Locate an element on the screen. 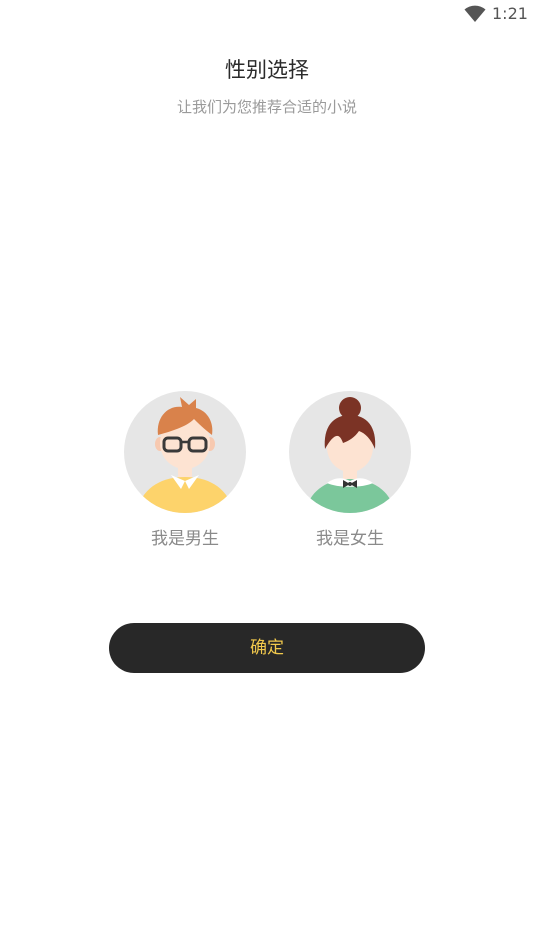 The image size is (534, 949). female-option: 我是女生 is located at coordinates (350, 476).